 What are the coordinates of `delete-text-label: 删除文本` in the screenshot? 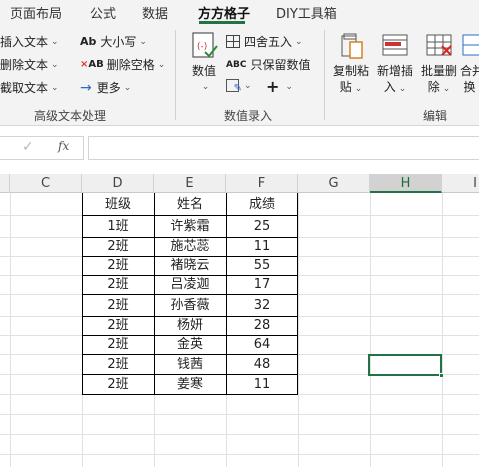 It's located at (24, 65).